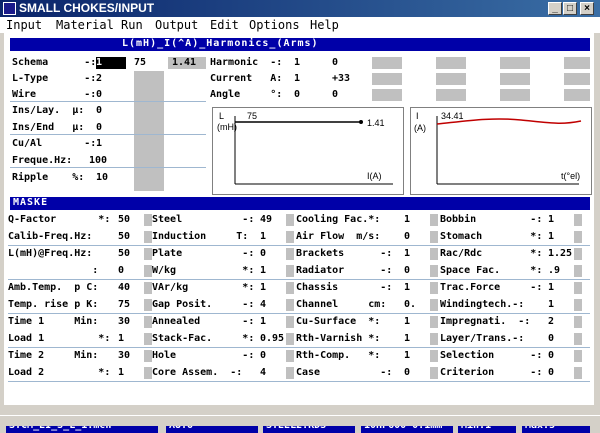  Describe the element at coordinates (300, 8) in the screenshot. I see `title-bar: SMALL CHOKES/INPUT _ □ ×` at that location.